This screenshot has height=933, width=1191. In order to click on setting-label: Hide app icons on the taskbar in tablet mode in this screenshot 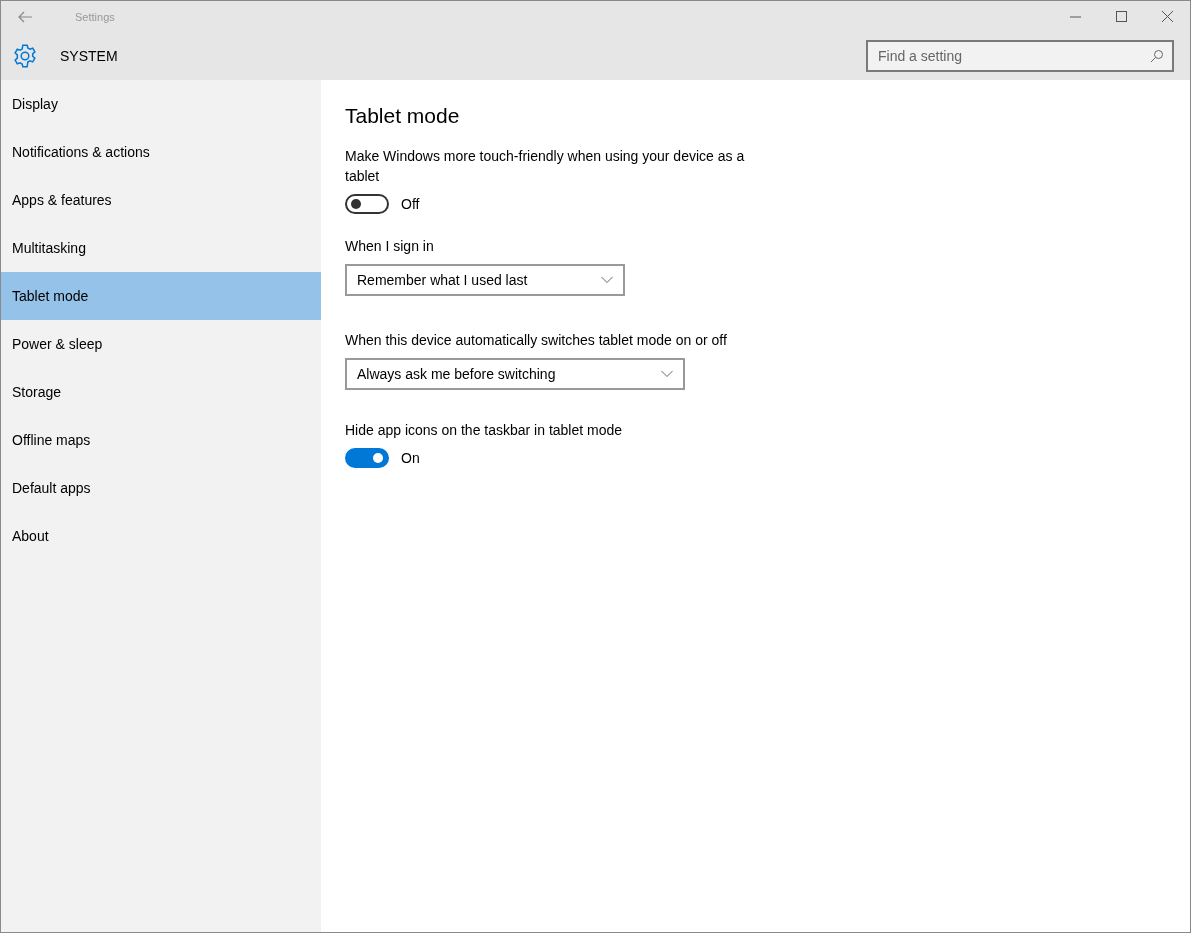, I will do `click(484, 430)`.